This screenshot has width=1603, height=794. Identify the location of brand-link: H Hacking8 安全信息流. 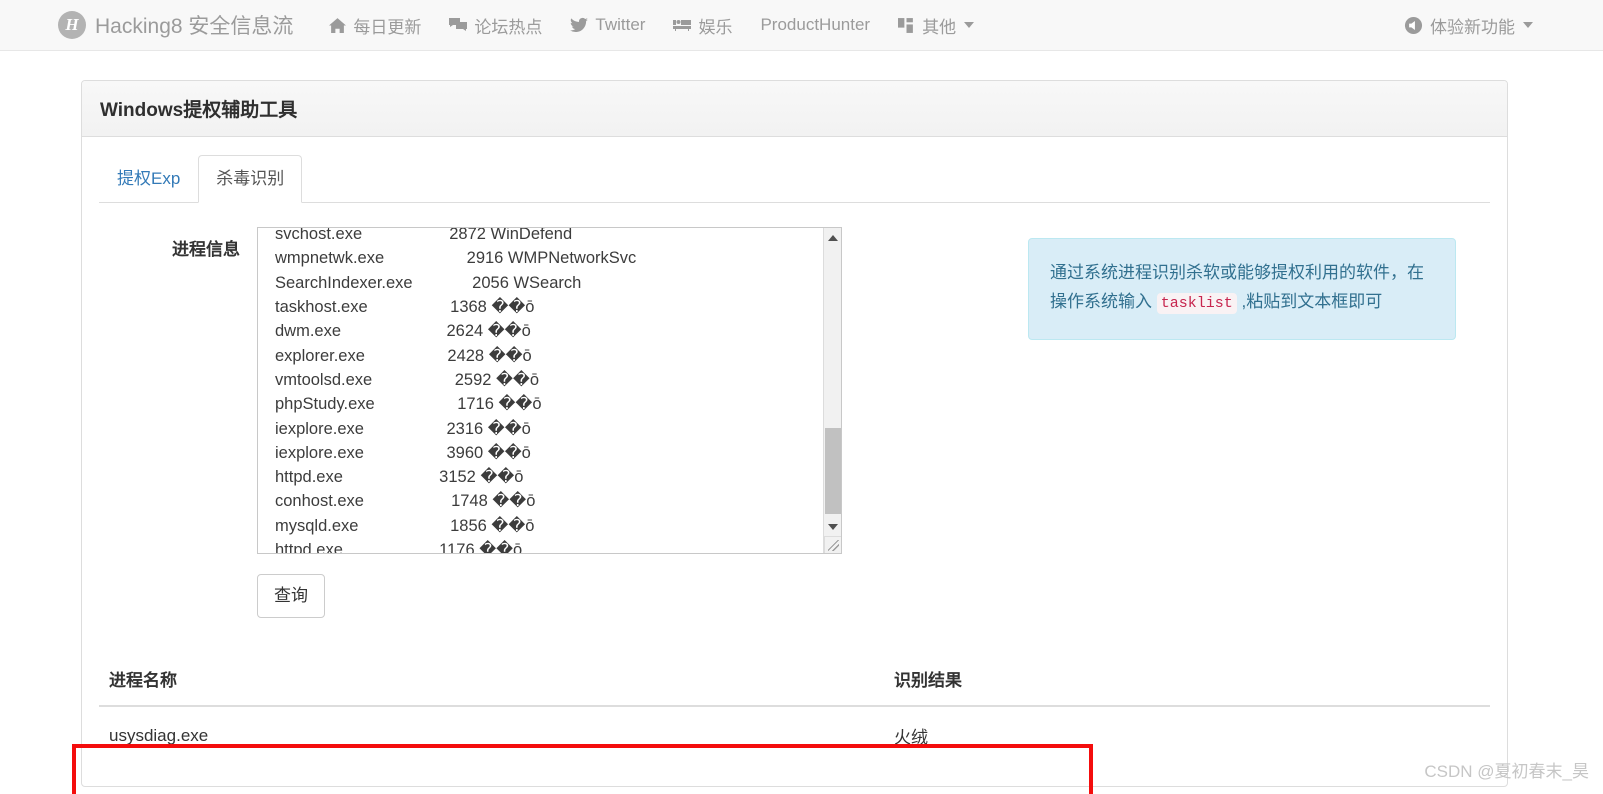
(175, 25).